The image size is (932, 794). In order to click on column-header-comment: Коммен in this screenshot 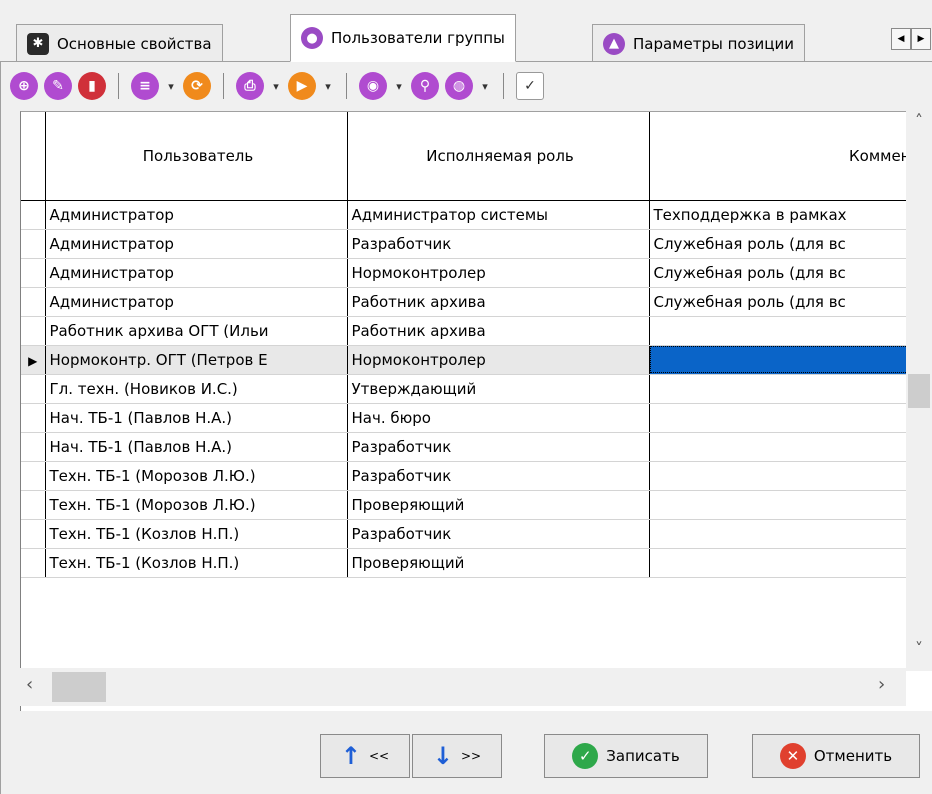, I will do `click(780, 156)`.